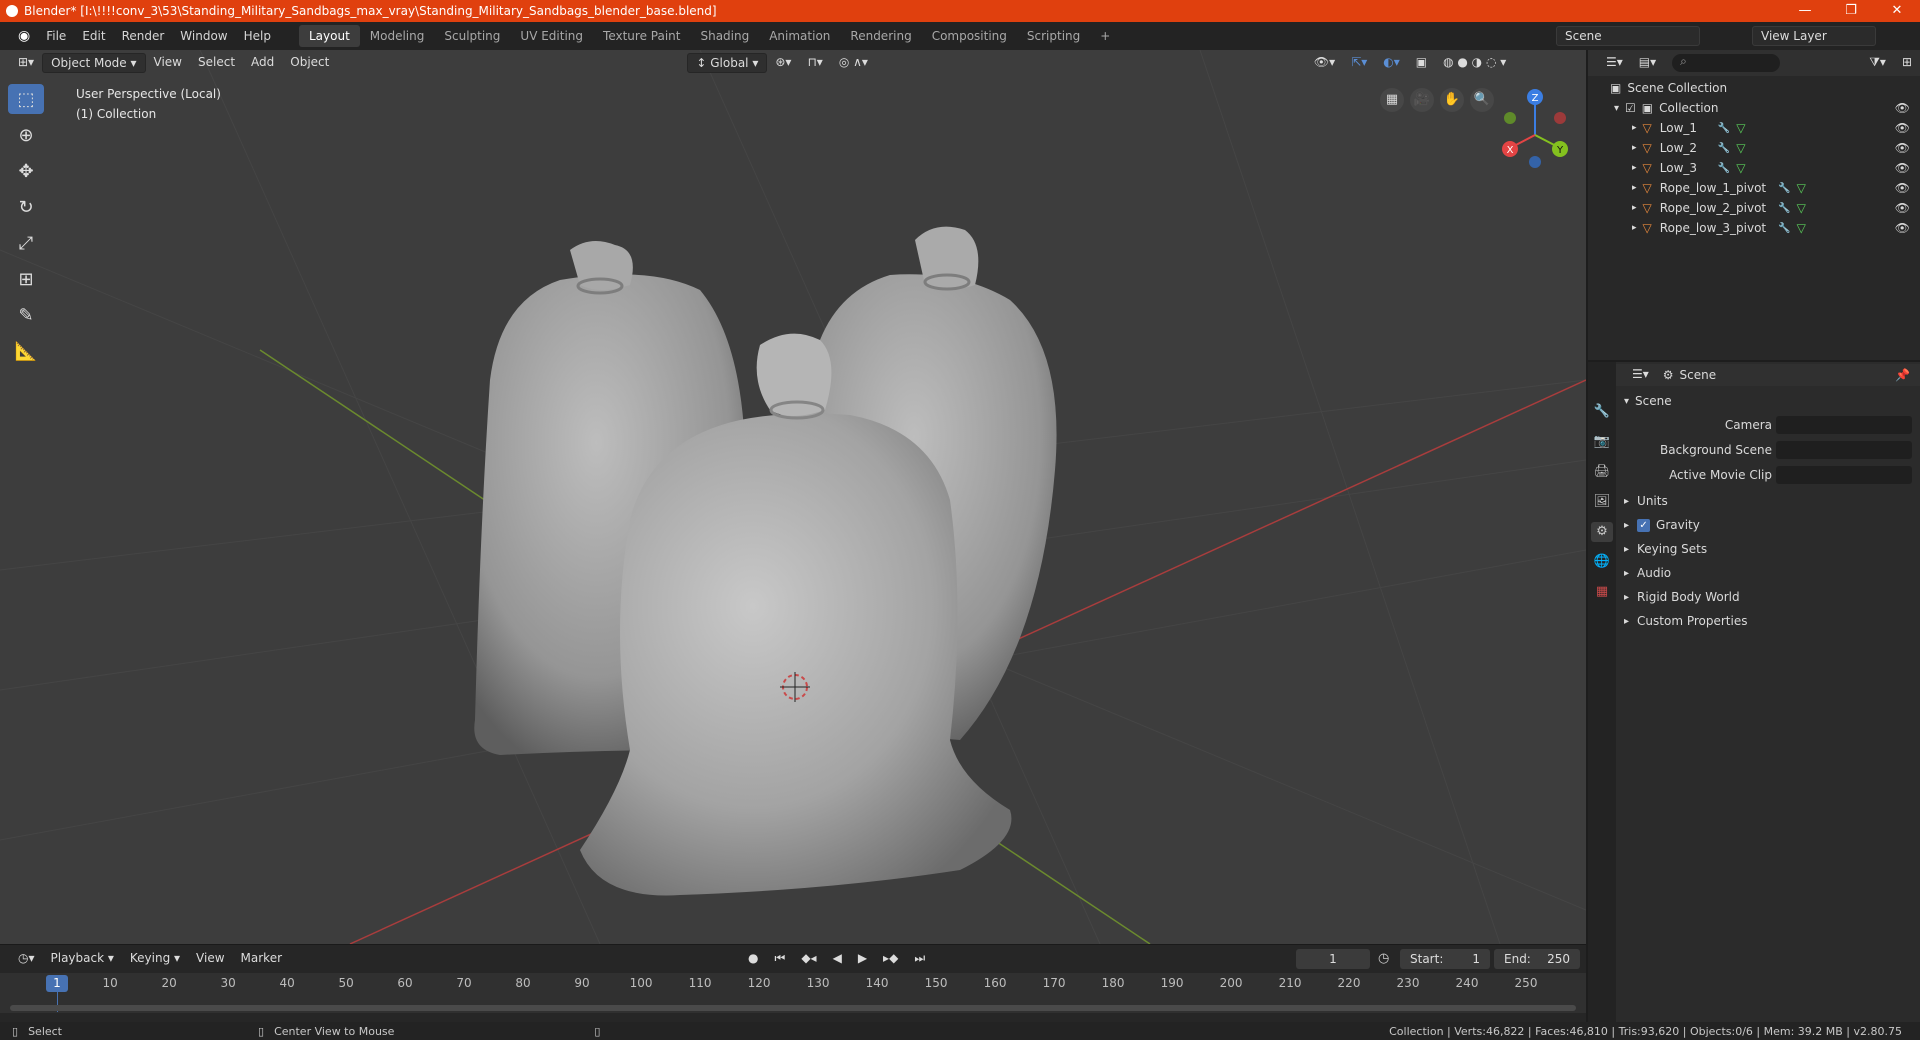 The image size is (1920, 1040). What do you see at coordinates (1537, 959) in the screenshot?
I see `end-frame-field: End: 250` at bounding box center [1537, 959].